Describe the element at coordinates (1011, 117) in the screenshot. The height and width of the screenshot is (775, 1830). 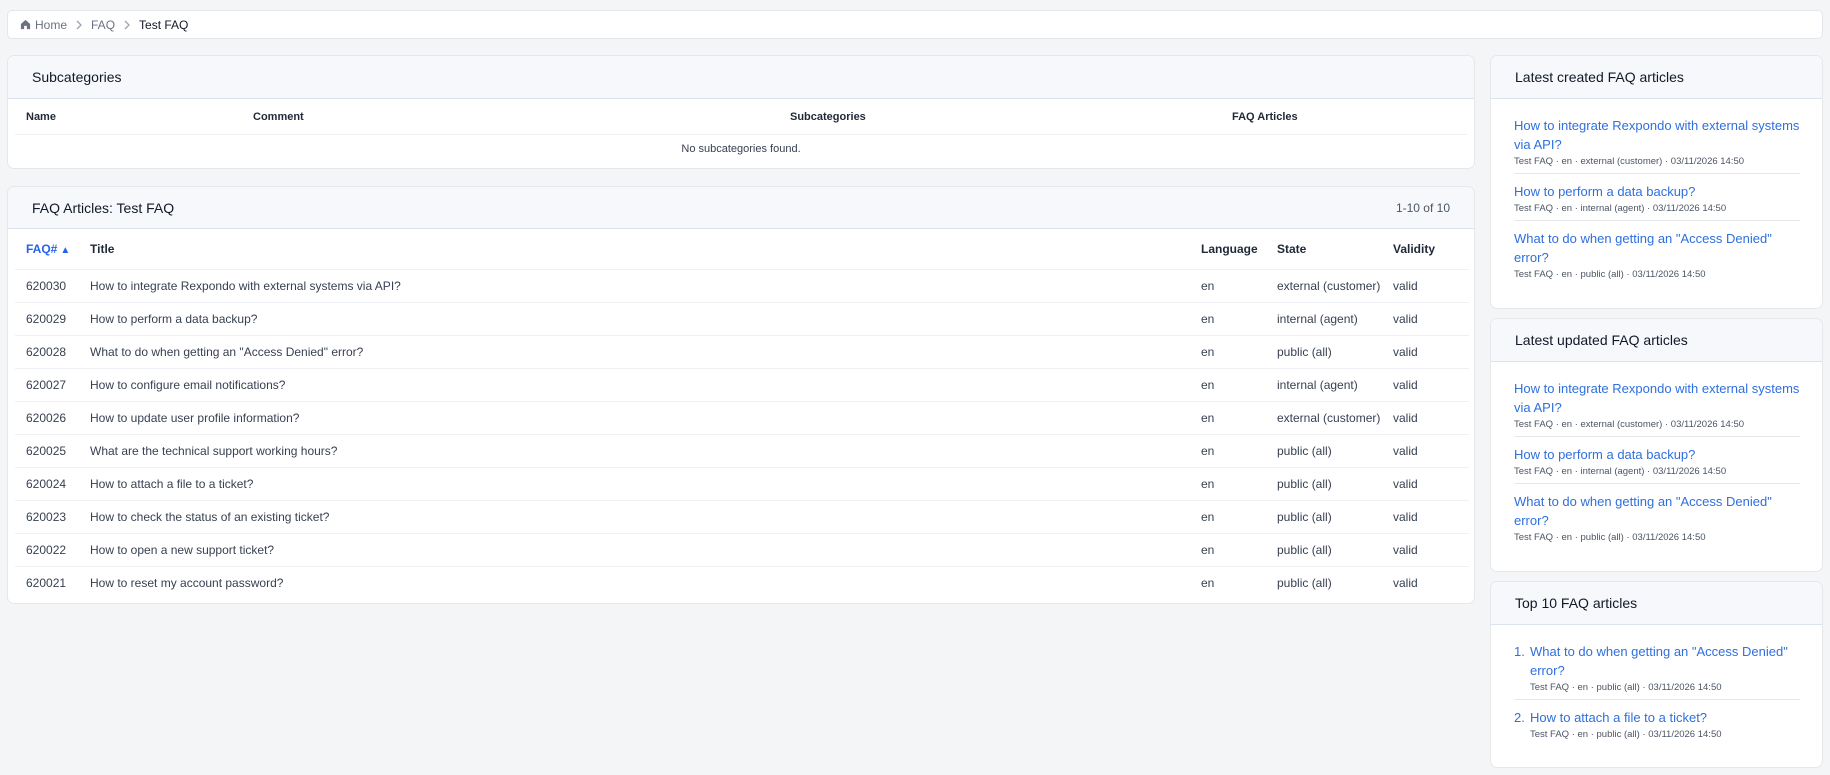
I see `column-header-subcategories: Subcategories` at that location.